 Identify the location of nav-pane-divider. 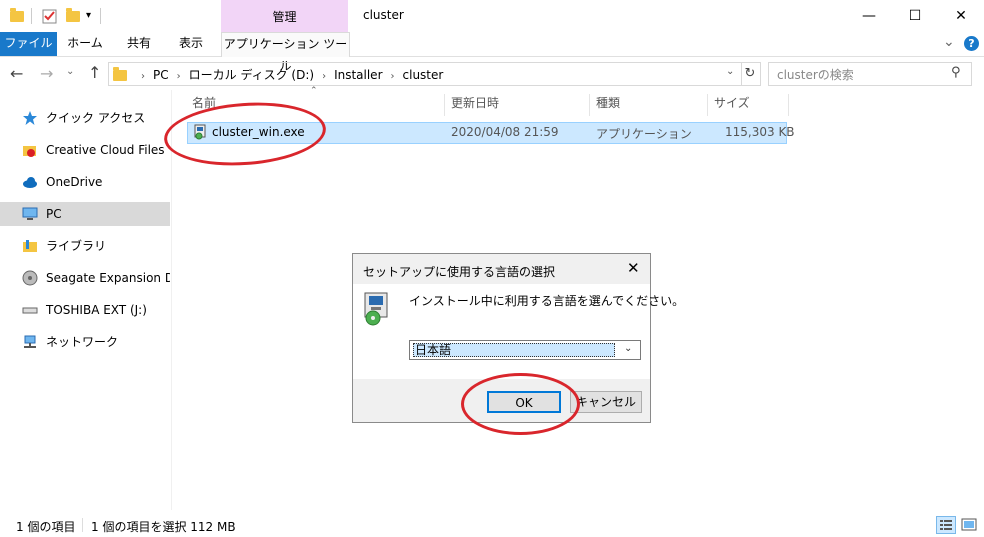
(171, 300).